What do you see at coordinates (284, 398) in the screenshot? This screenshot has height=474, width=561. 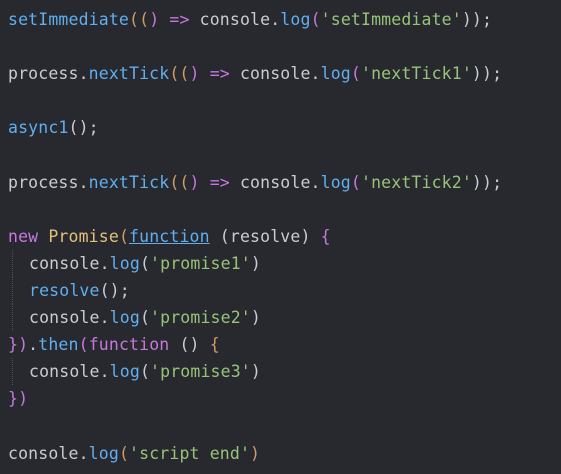 I see `code-line: })` at bounding box center [284, 398].